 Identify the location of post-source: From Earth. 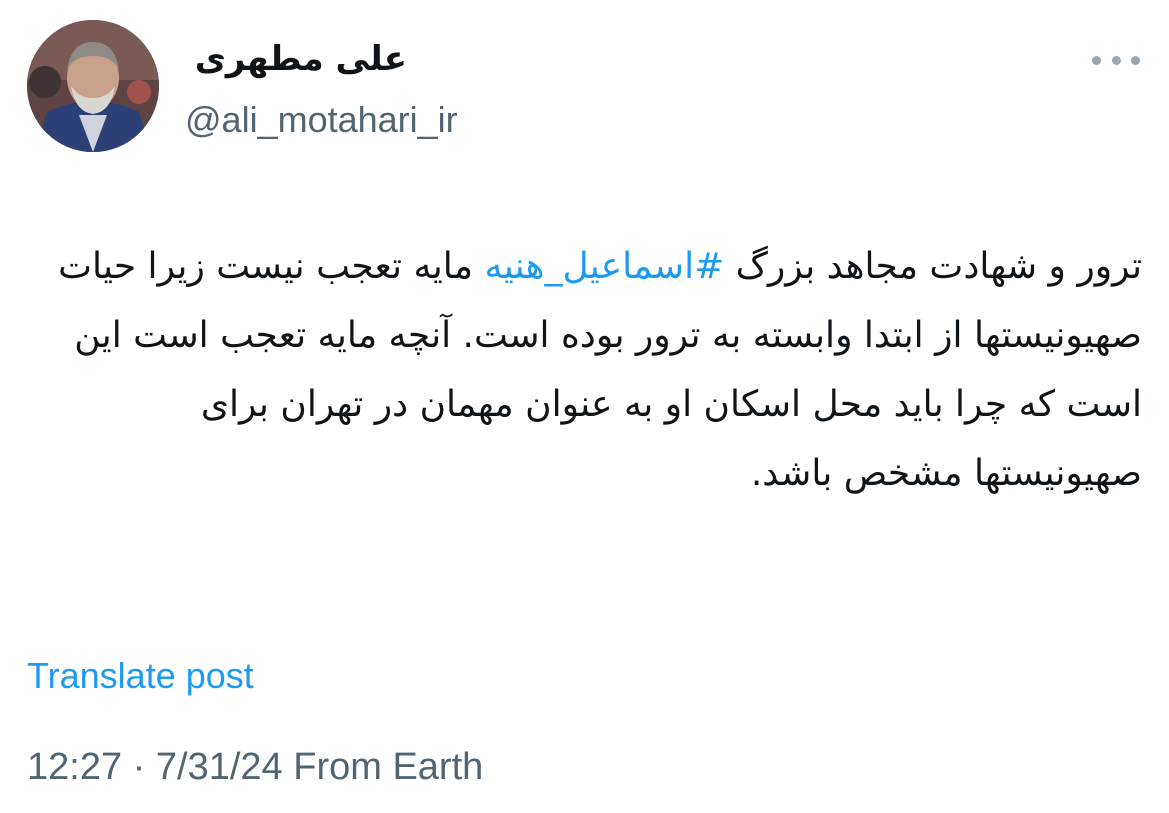
(383, 767).